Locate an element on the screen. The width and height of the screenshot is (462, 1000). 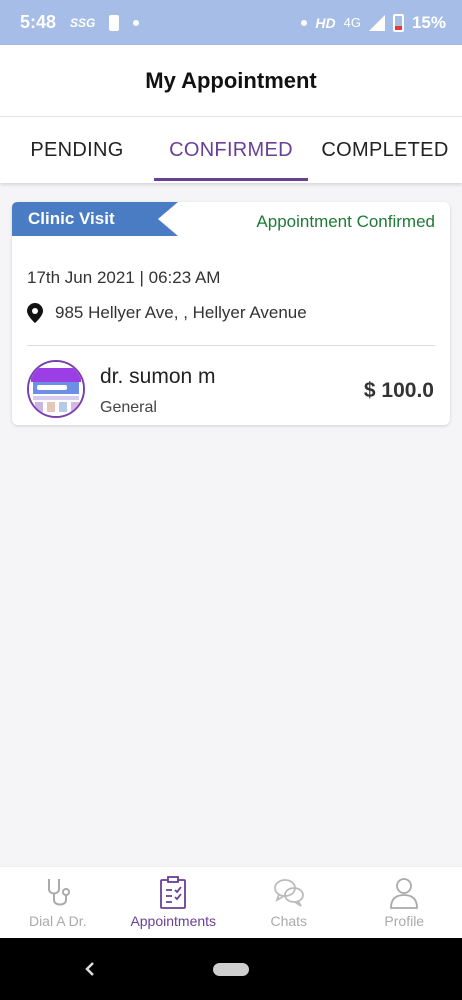
home-button is located at coordinates (231, 969).